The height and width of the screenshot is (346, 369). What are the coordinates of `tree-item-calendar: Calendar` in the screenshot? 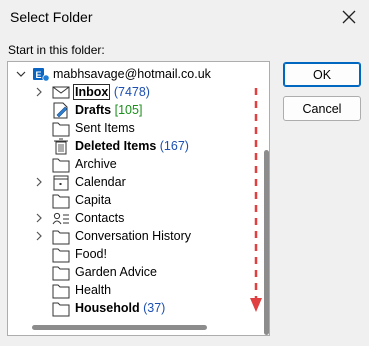 It's located at (133, 182).